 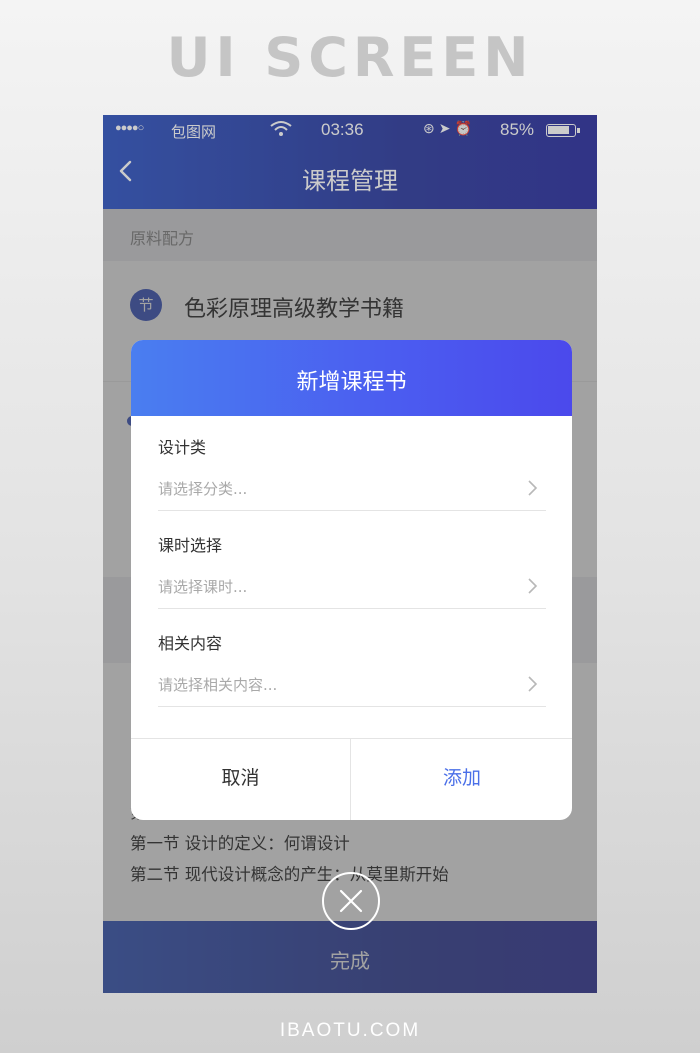 What do you see at coordinates (350, 162) in the screenshot?
I see `nav-dim-overlay` at bounding box center [350, 162].